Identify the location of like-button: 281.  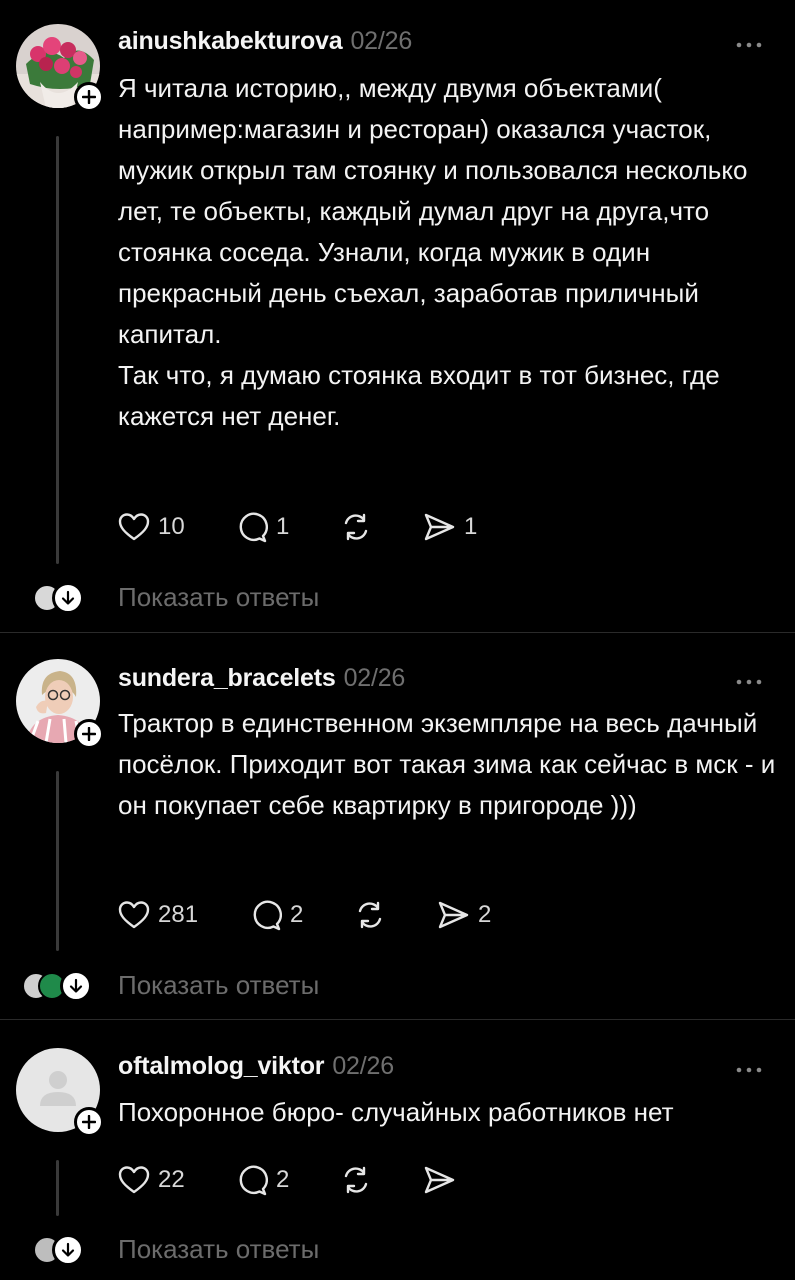
(158, 915).